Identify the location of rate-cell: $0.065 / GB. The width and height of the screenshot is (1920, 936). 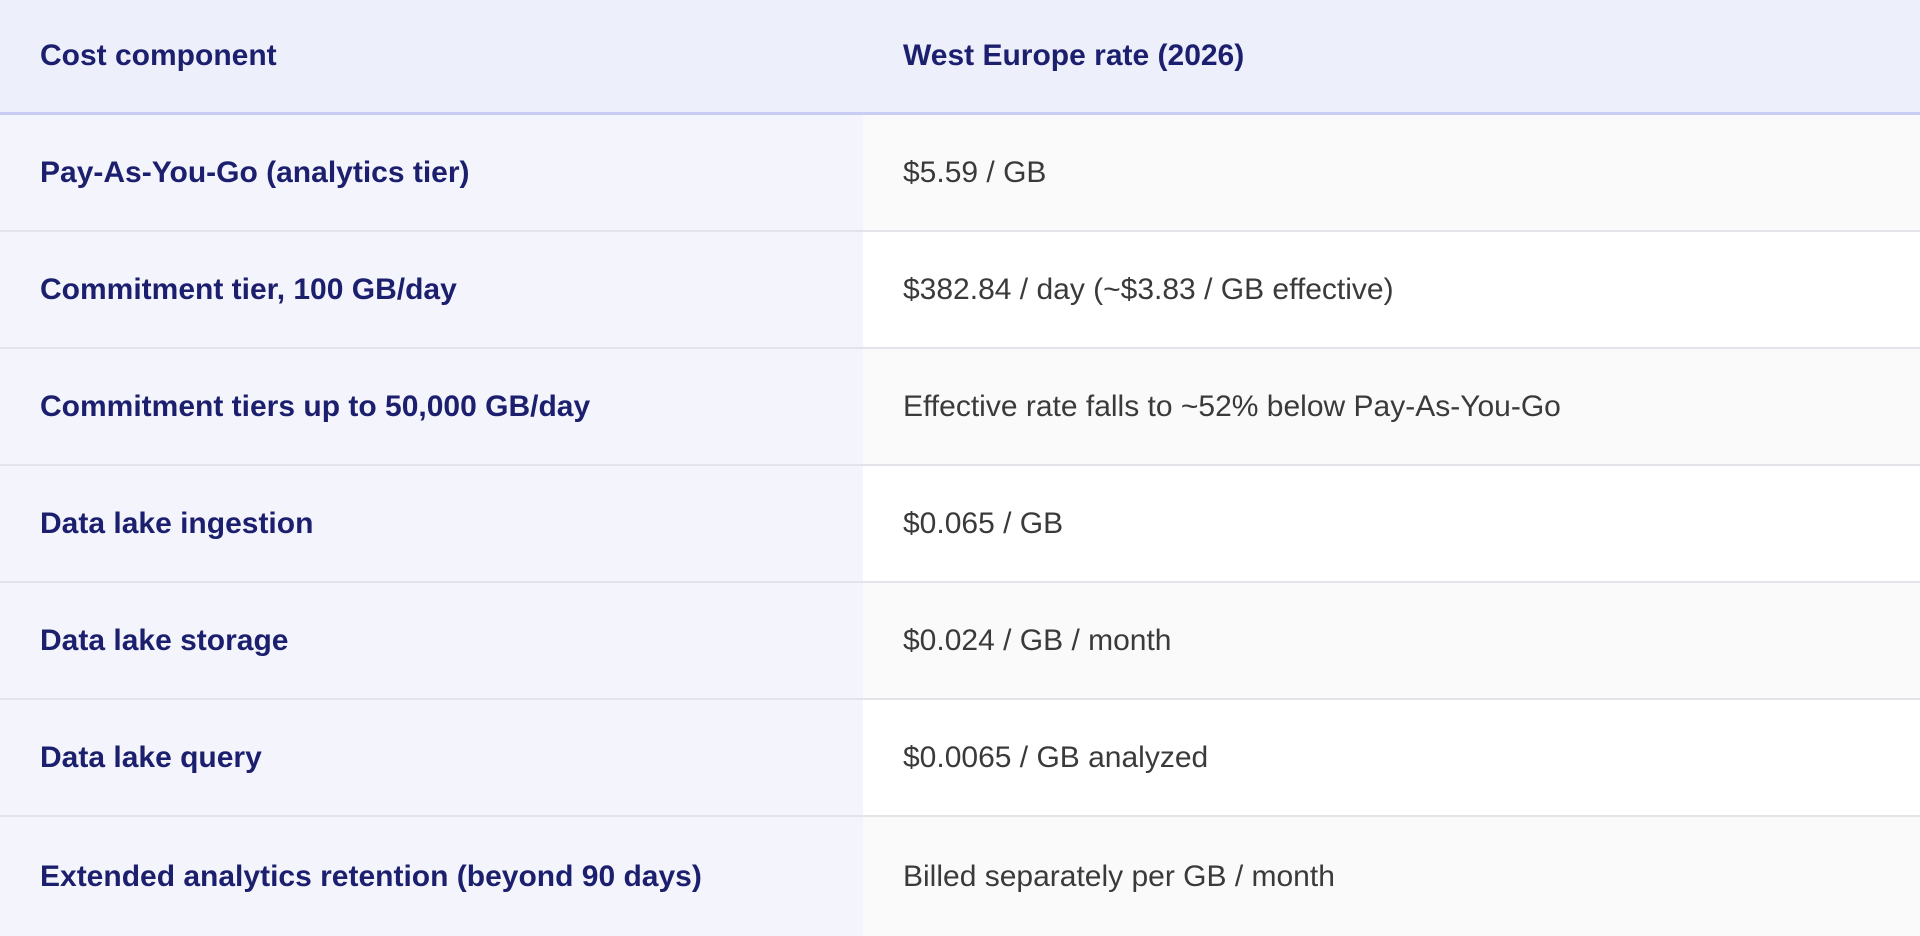
(1391, 523).